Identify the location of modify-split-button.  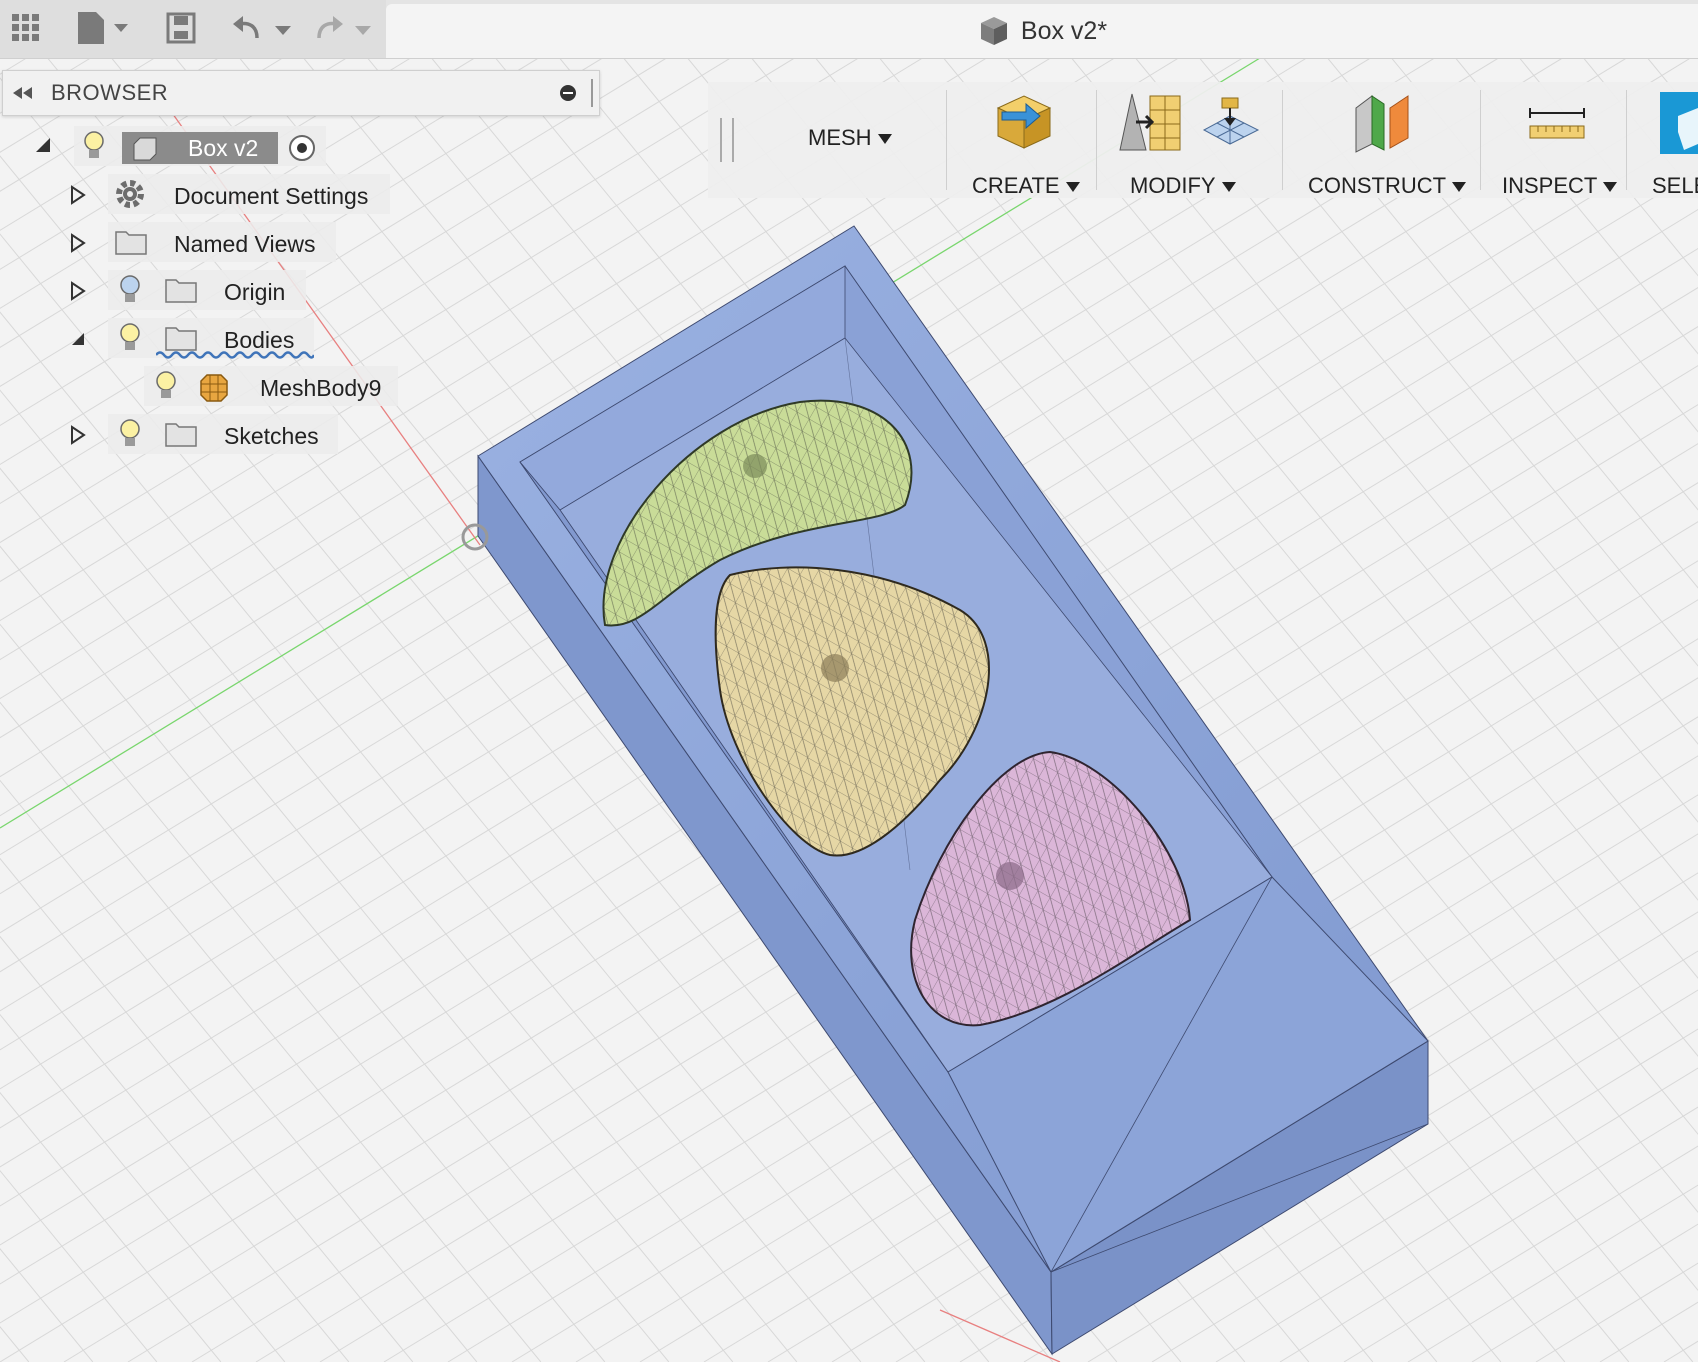
(1150, 124).